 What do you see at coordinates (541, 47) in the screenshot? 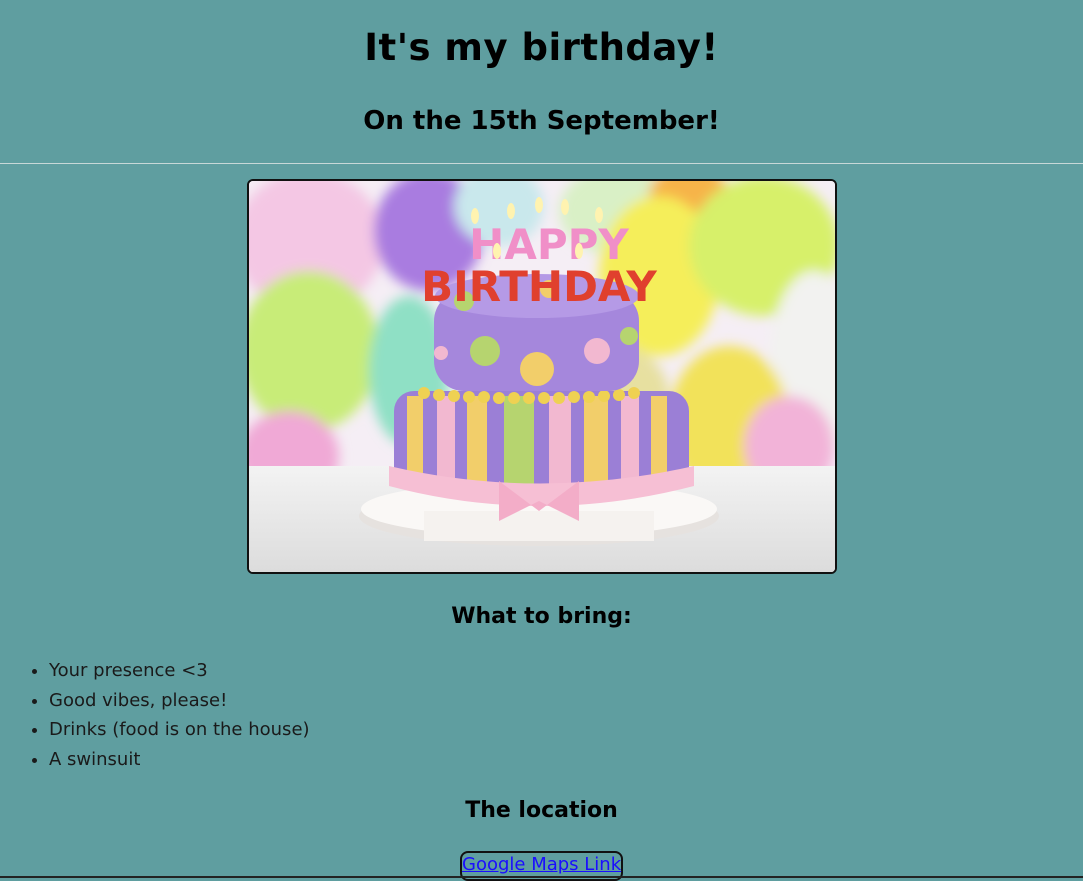
I see `page-title: It's my birthday!` at bounding box center [541, 47].